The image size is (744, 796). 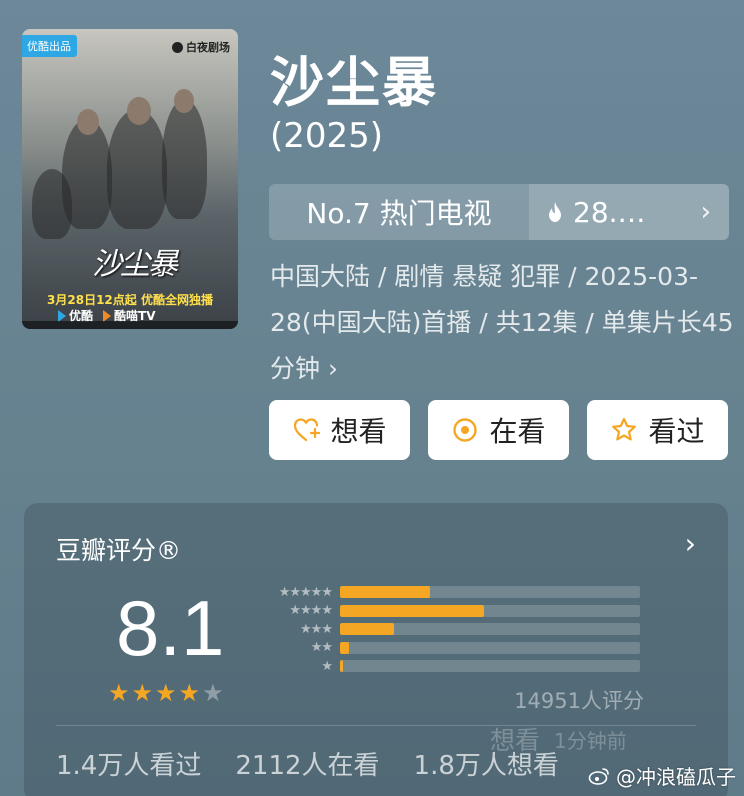 I want to click on watched-button-label: 看过, so click(x=676, y=431).